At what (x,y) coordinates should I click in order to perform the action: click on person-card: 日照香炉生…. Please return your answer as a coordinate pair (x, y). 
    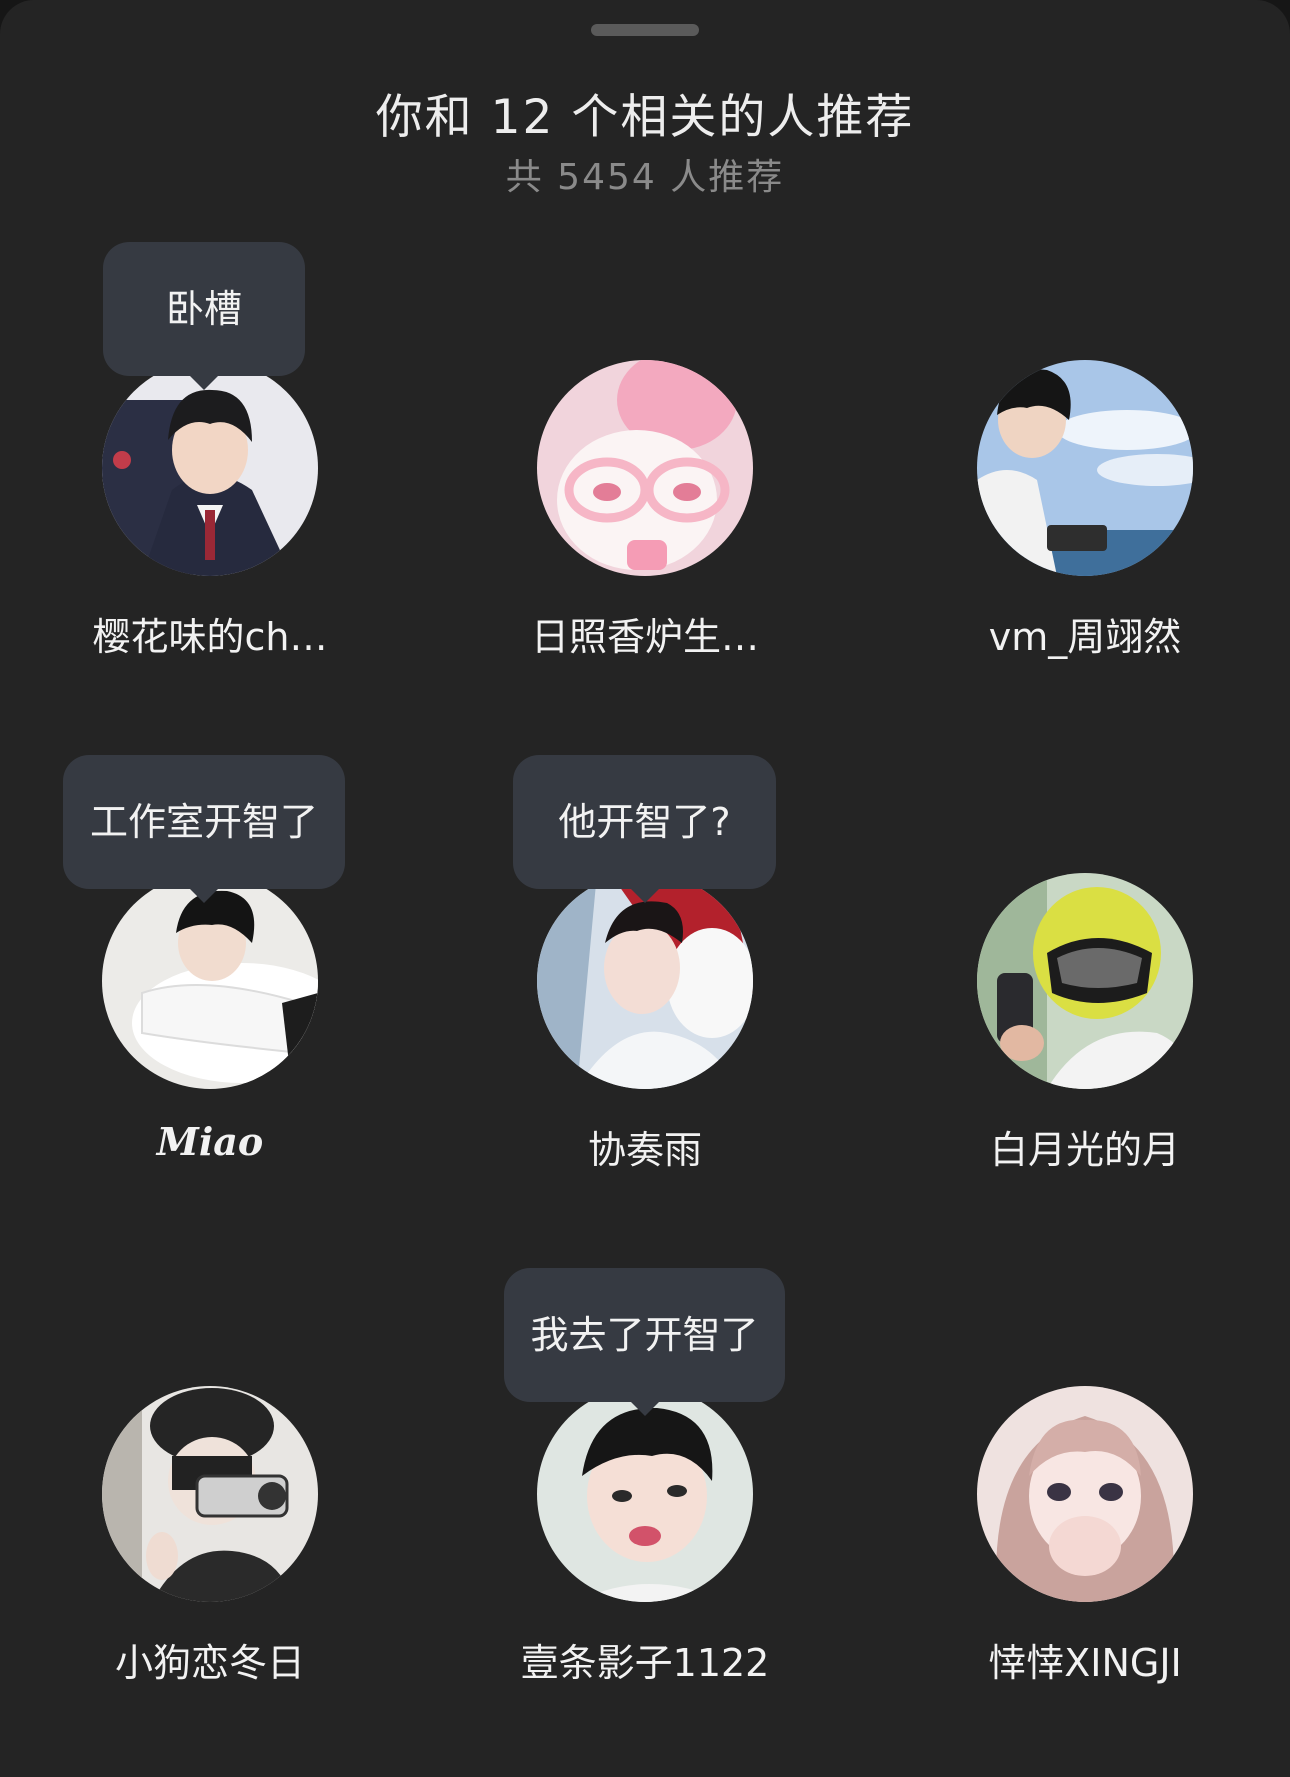
    Looking at the image, I should click on (645, 525).